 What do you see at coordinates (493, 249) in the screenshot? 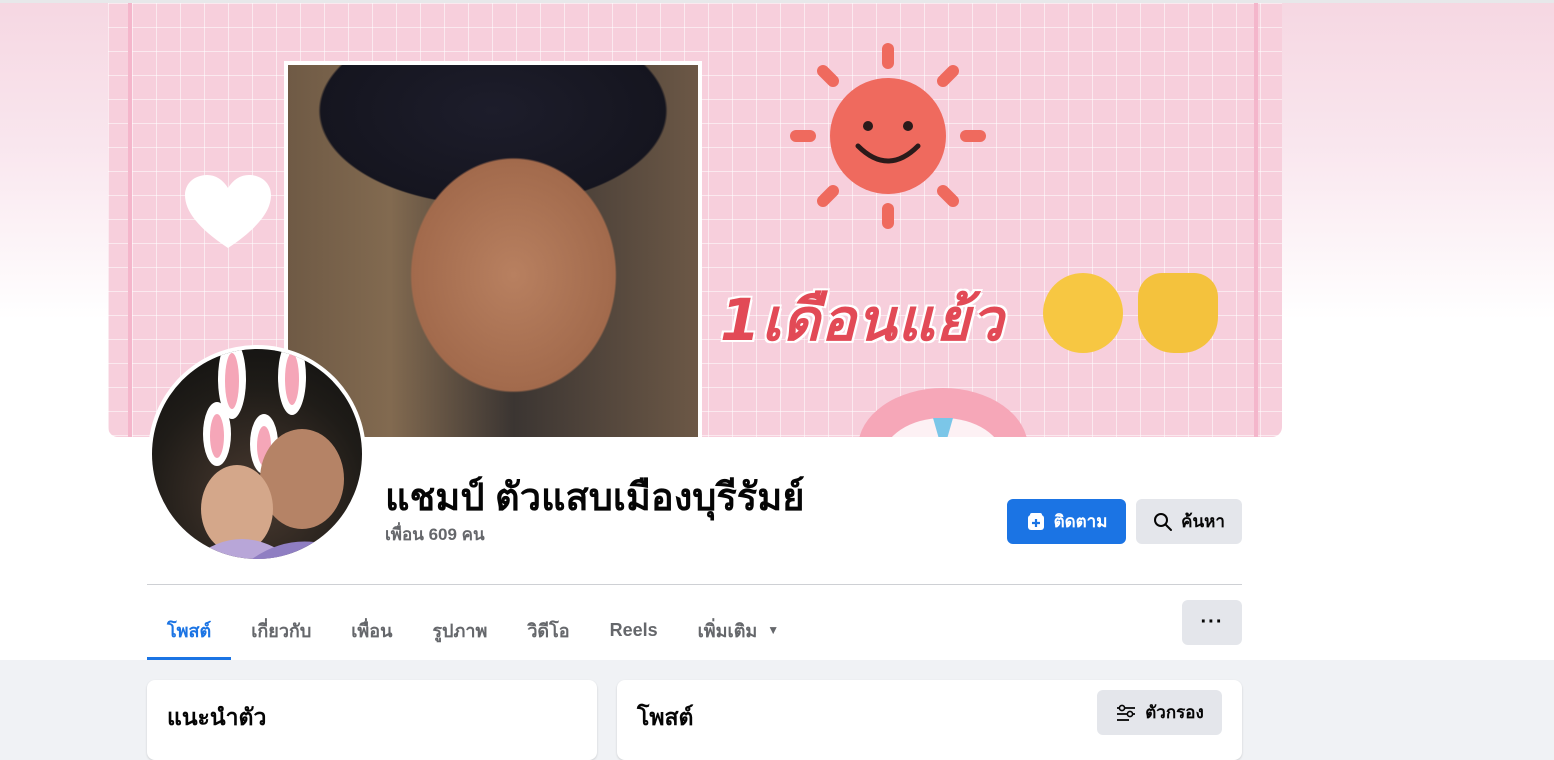
I see `cover-selfie-photo` at bounding box center [493, 249].